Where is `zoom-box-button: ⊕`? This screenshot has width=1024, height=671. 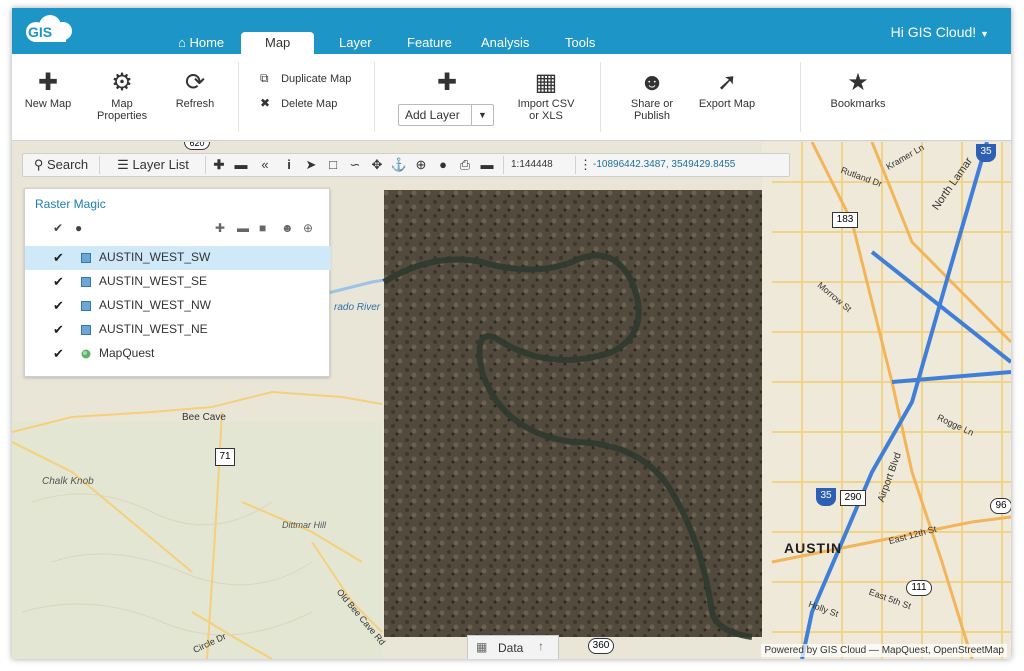 zoom-box-button: ⊕ is located at coordinates (421, 165).